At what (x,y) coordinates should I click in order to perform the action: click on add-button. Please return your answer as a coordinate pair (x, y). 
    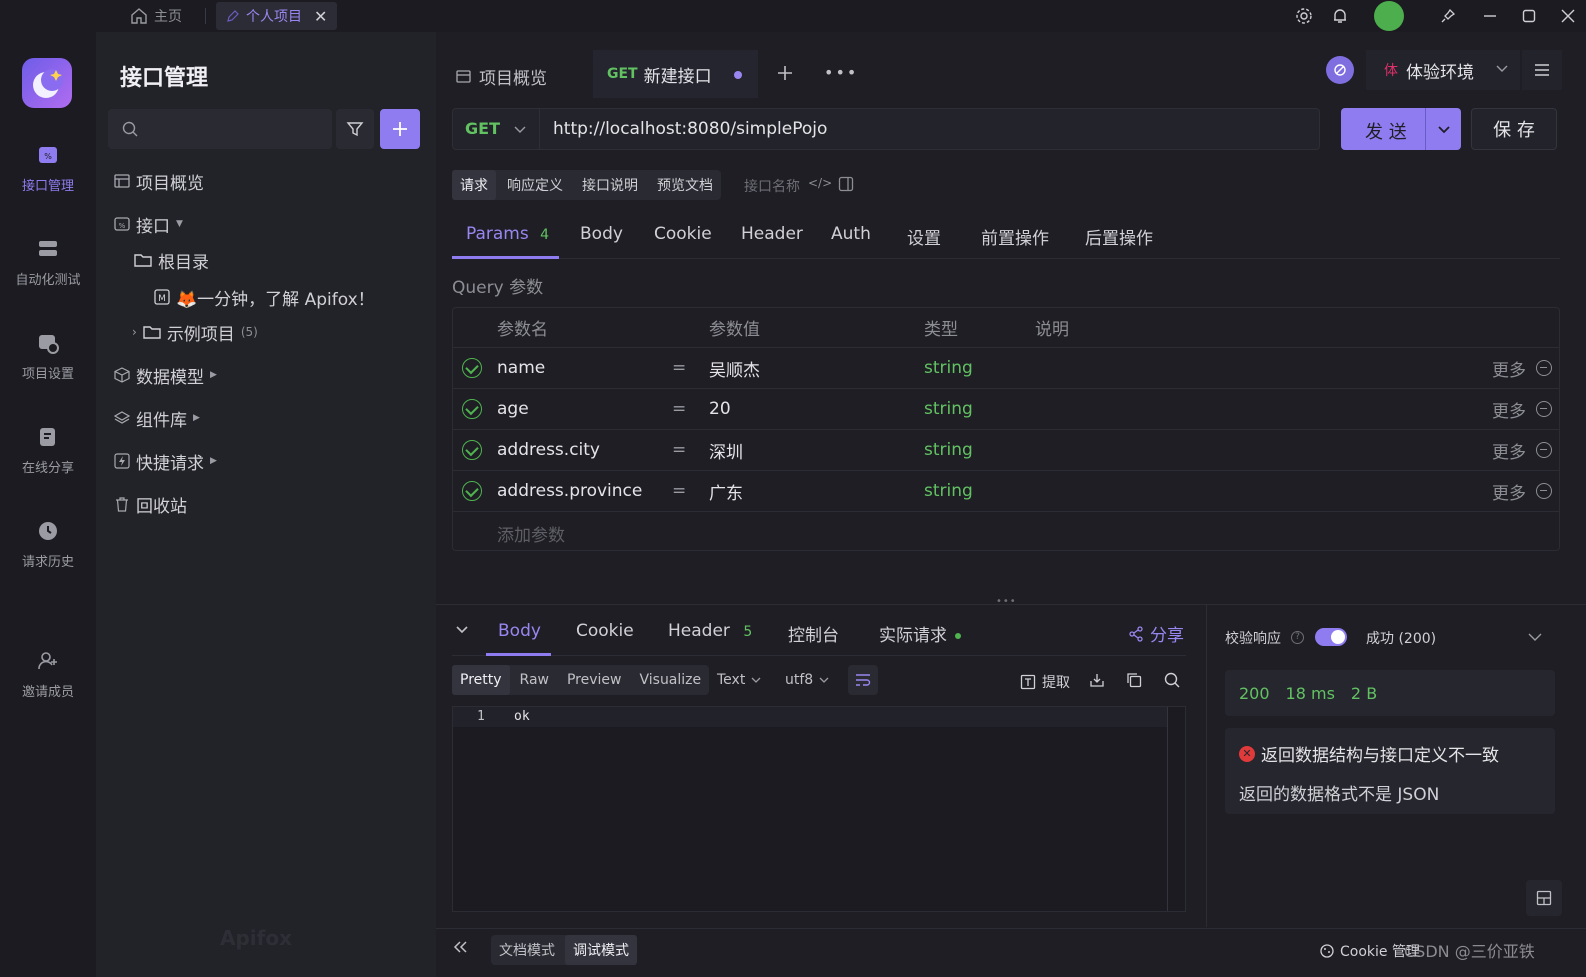
    Looking at the image, I should click on (400, 129).